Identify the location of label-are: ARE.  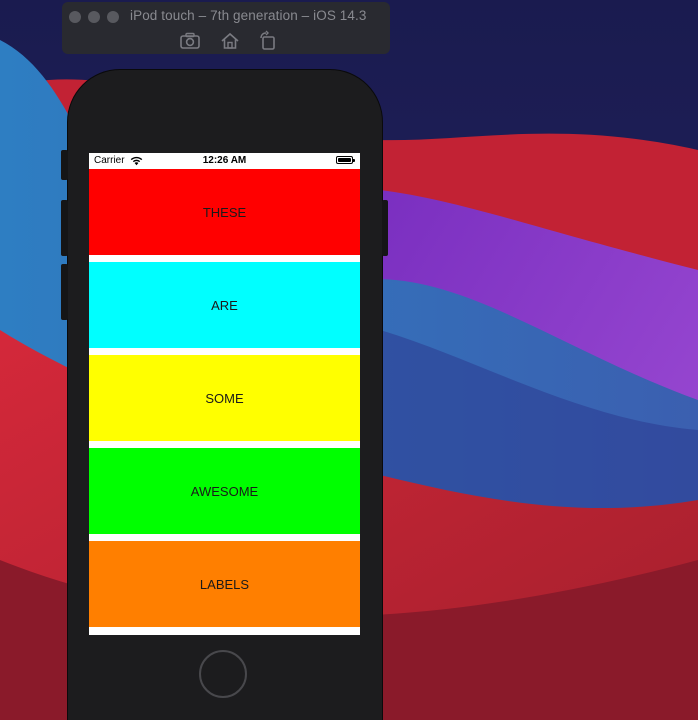
(224, 305).